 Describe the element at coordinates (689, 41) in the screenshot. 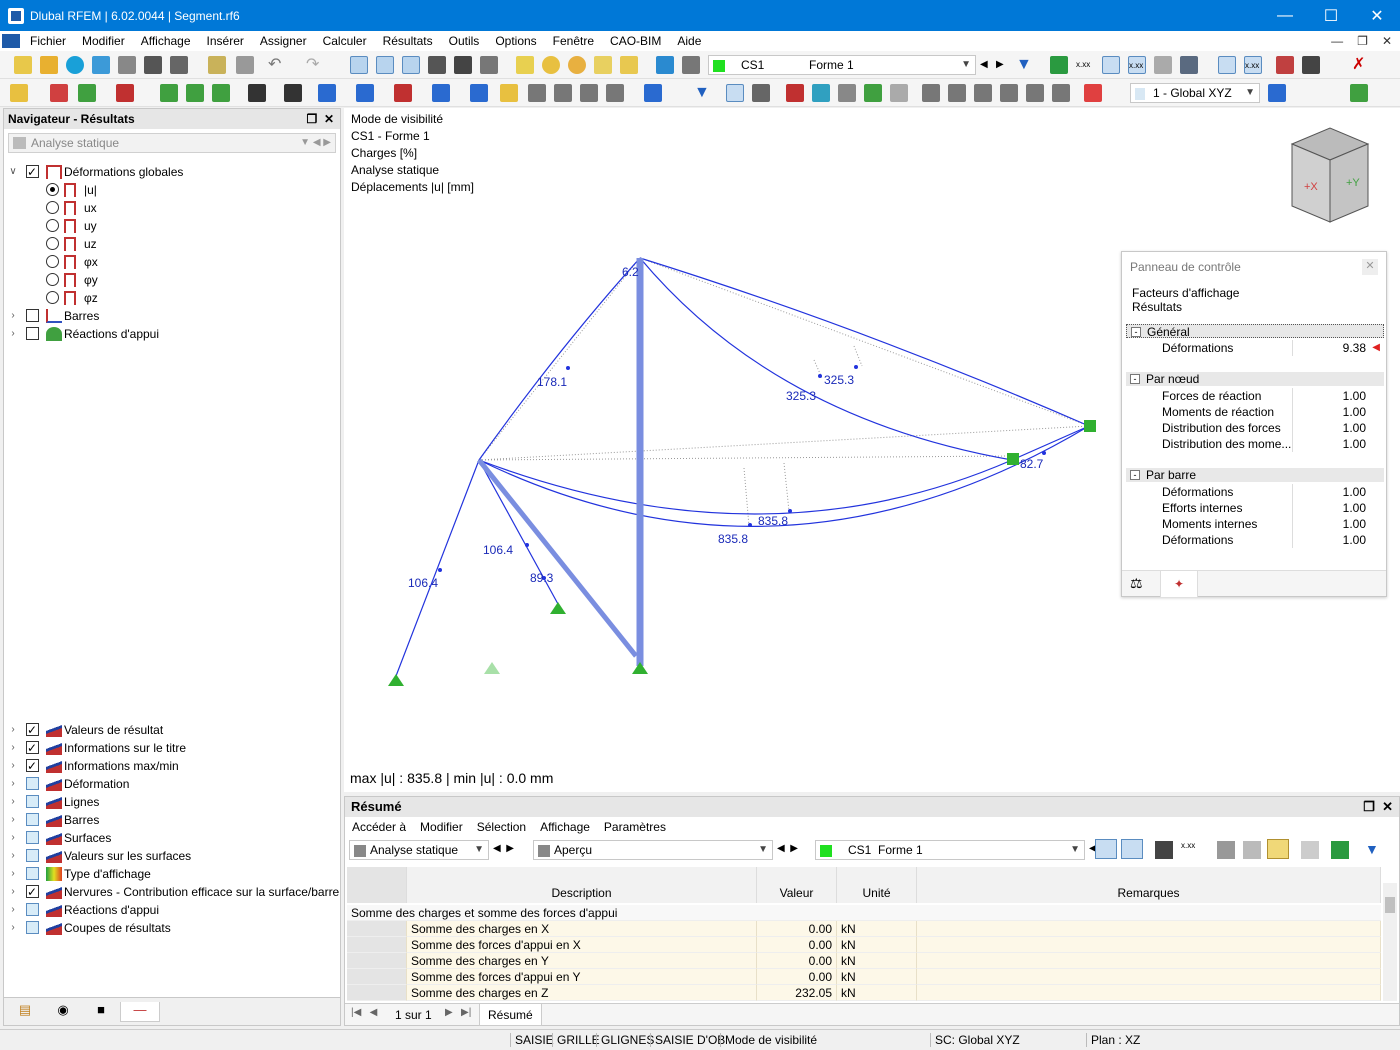

I see `menu-aide: Aide` at that location.